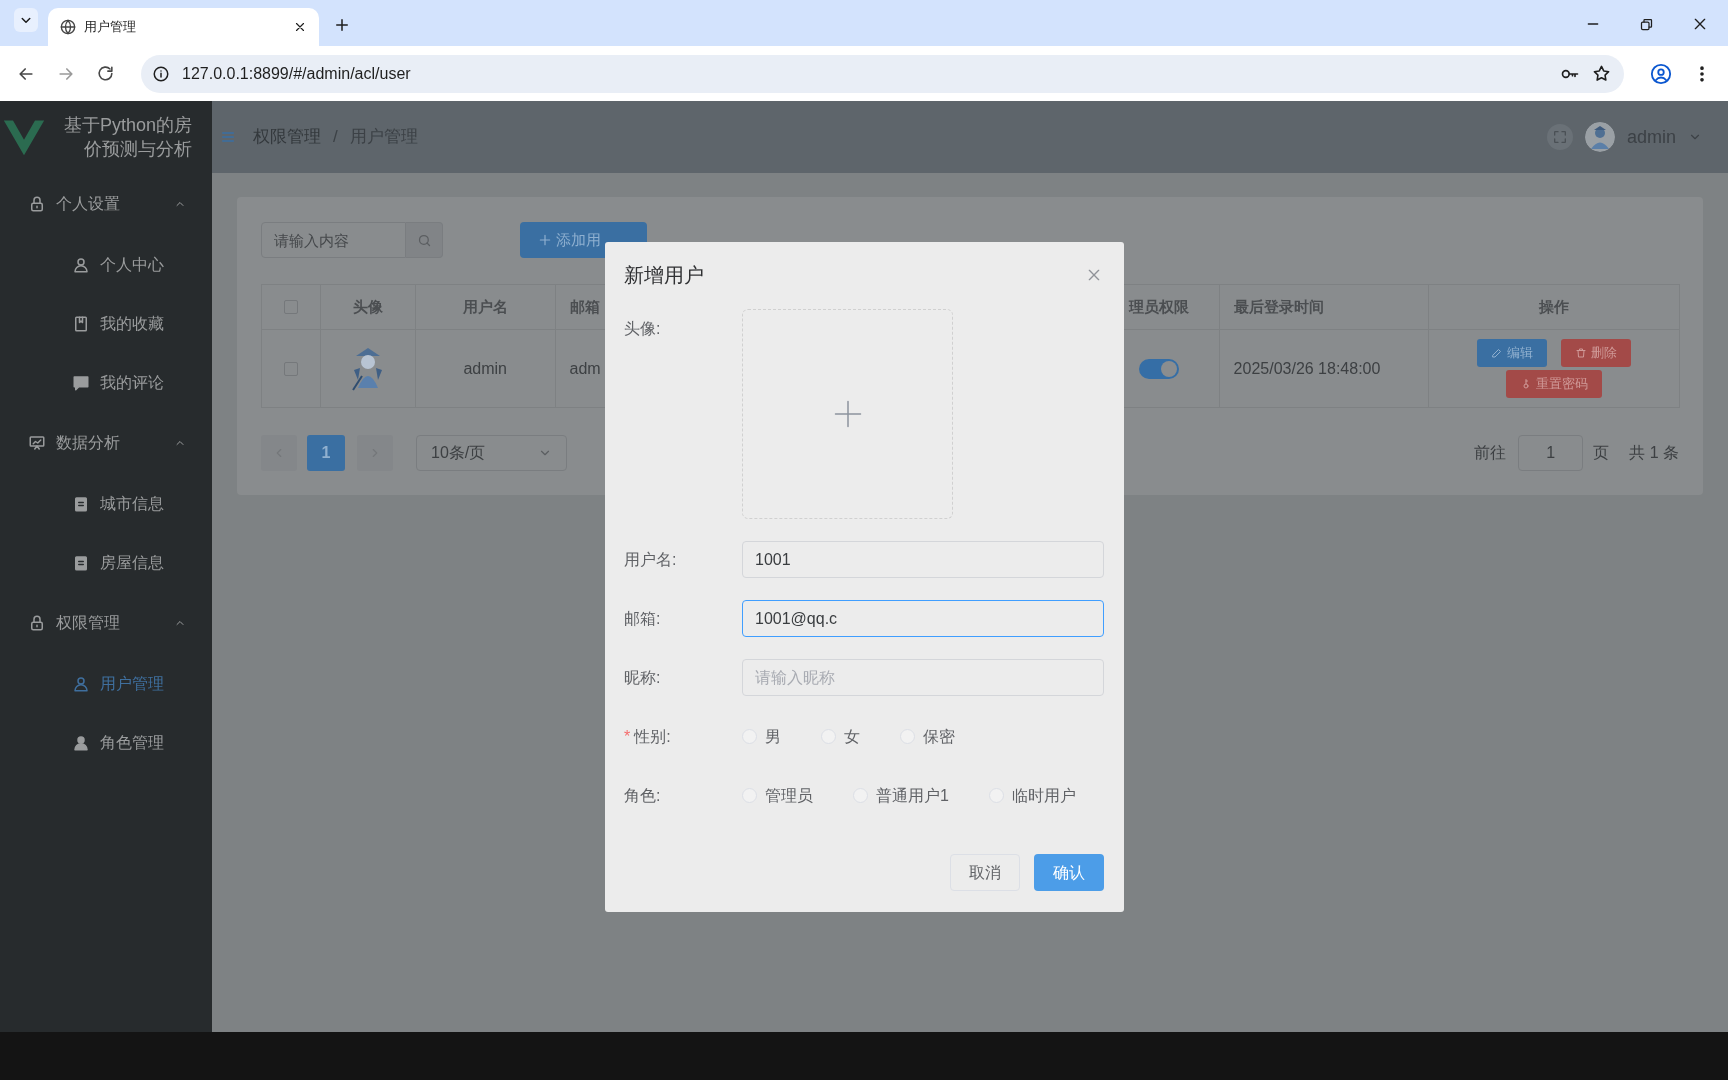  What do you see at coordinates (1032, 795) in the screenshot?
I see `radio-option: 临时用户` at bounding box center [1032, 795].